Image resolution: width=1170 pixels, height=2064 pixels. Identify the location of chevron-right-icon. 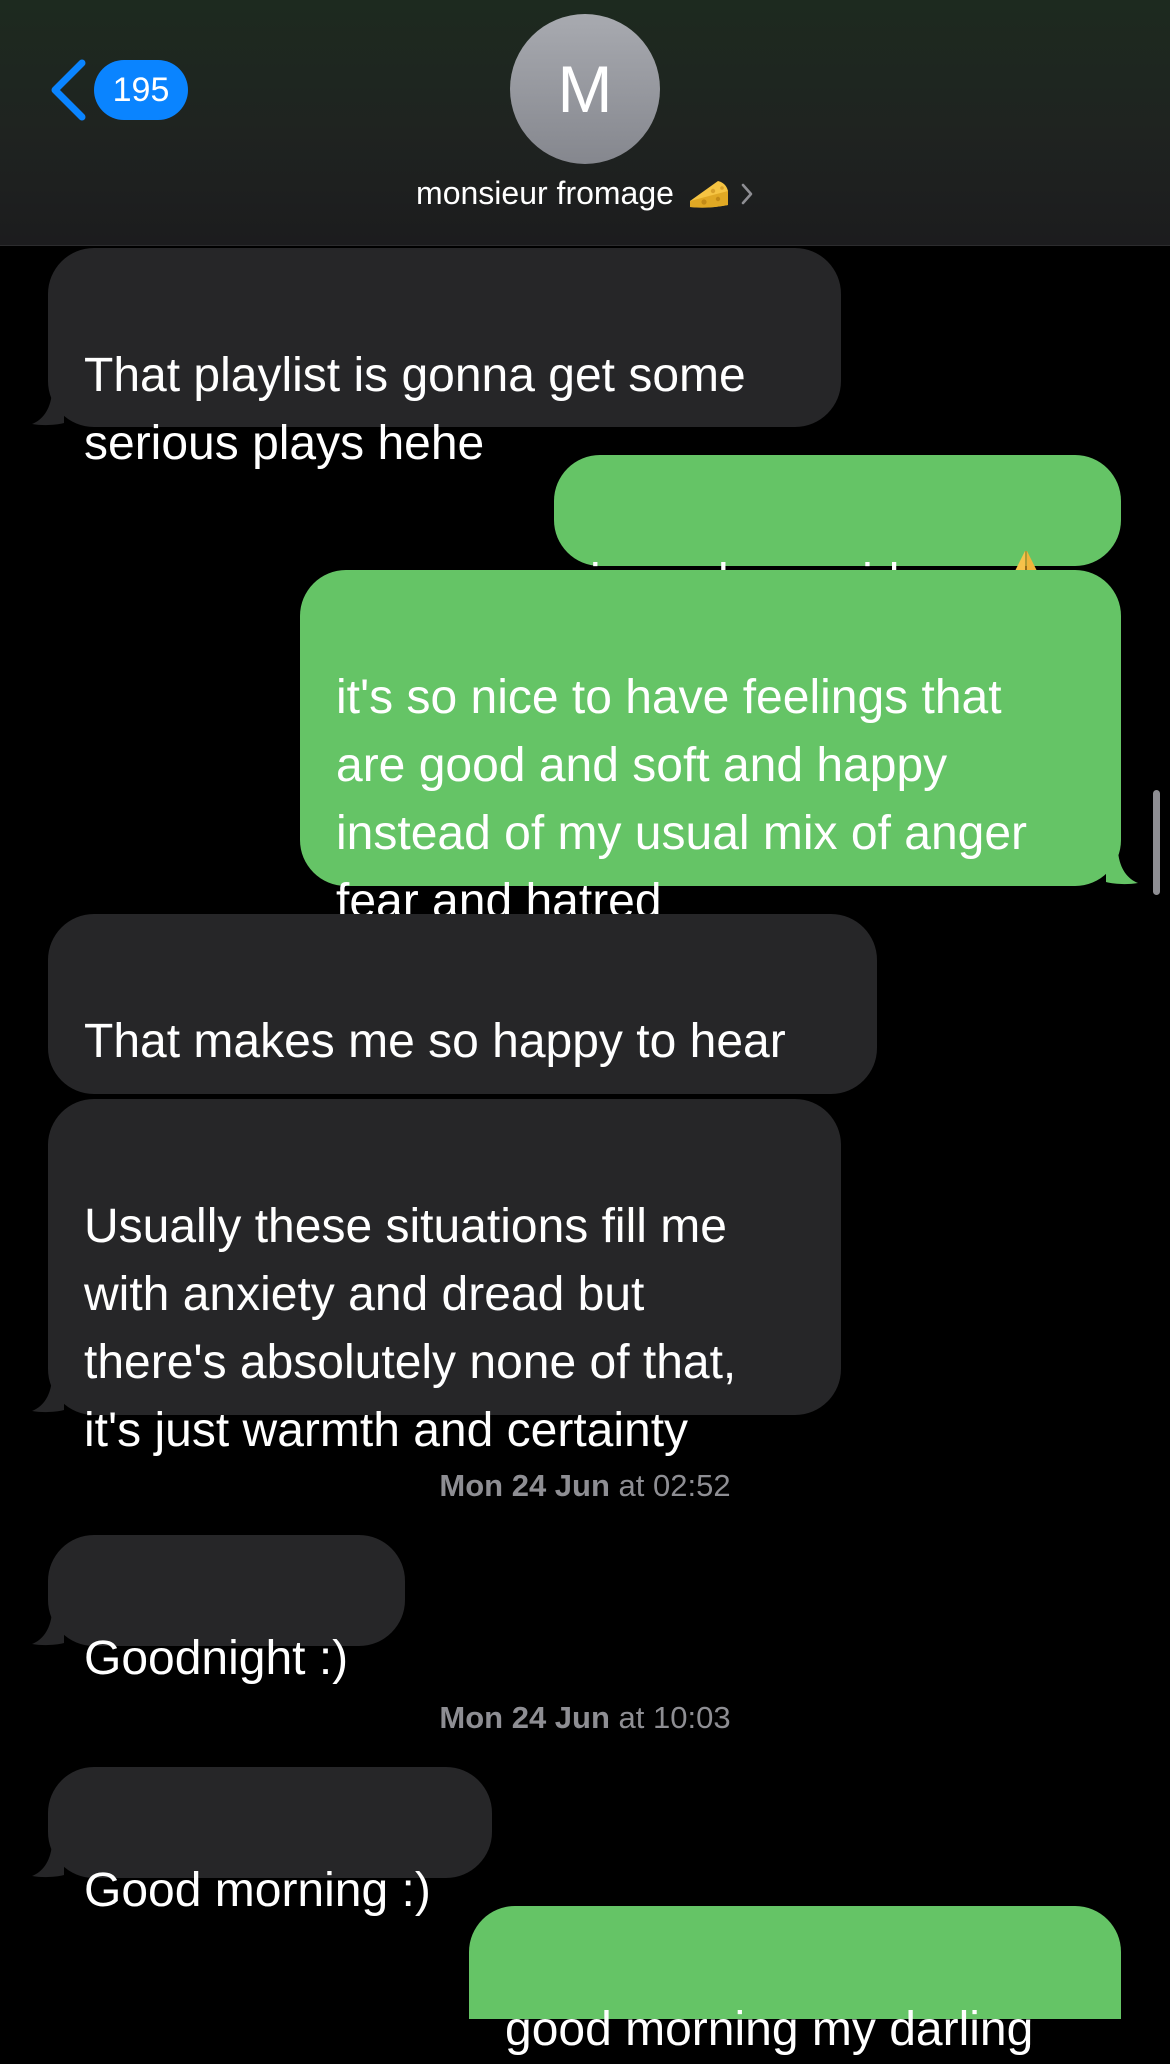
(747, 193).